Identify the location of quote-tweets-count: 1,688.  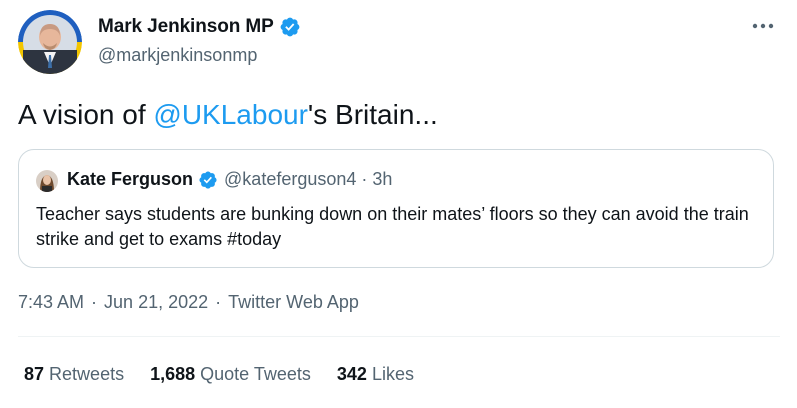
(173, 374).